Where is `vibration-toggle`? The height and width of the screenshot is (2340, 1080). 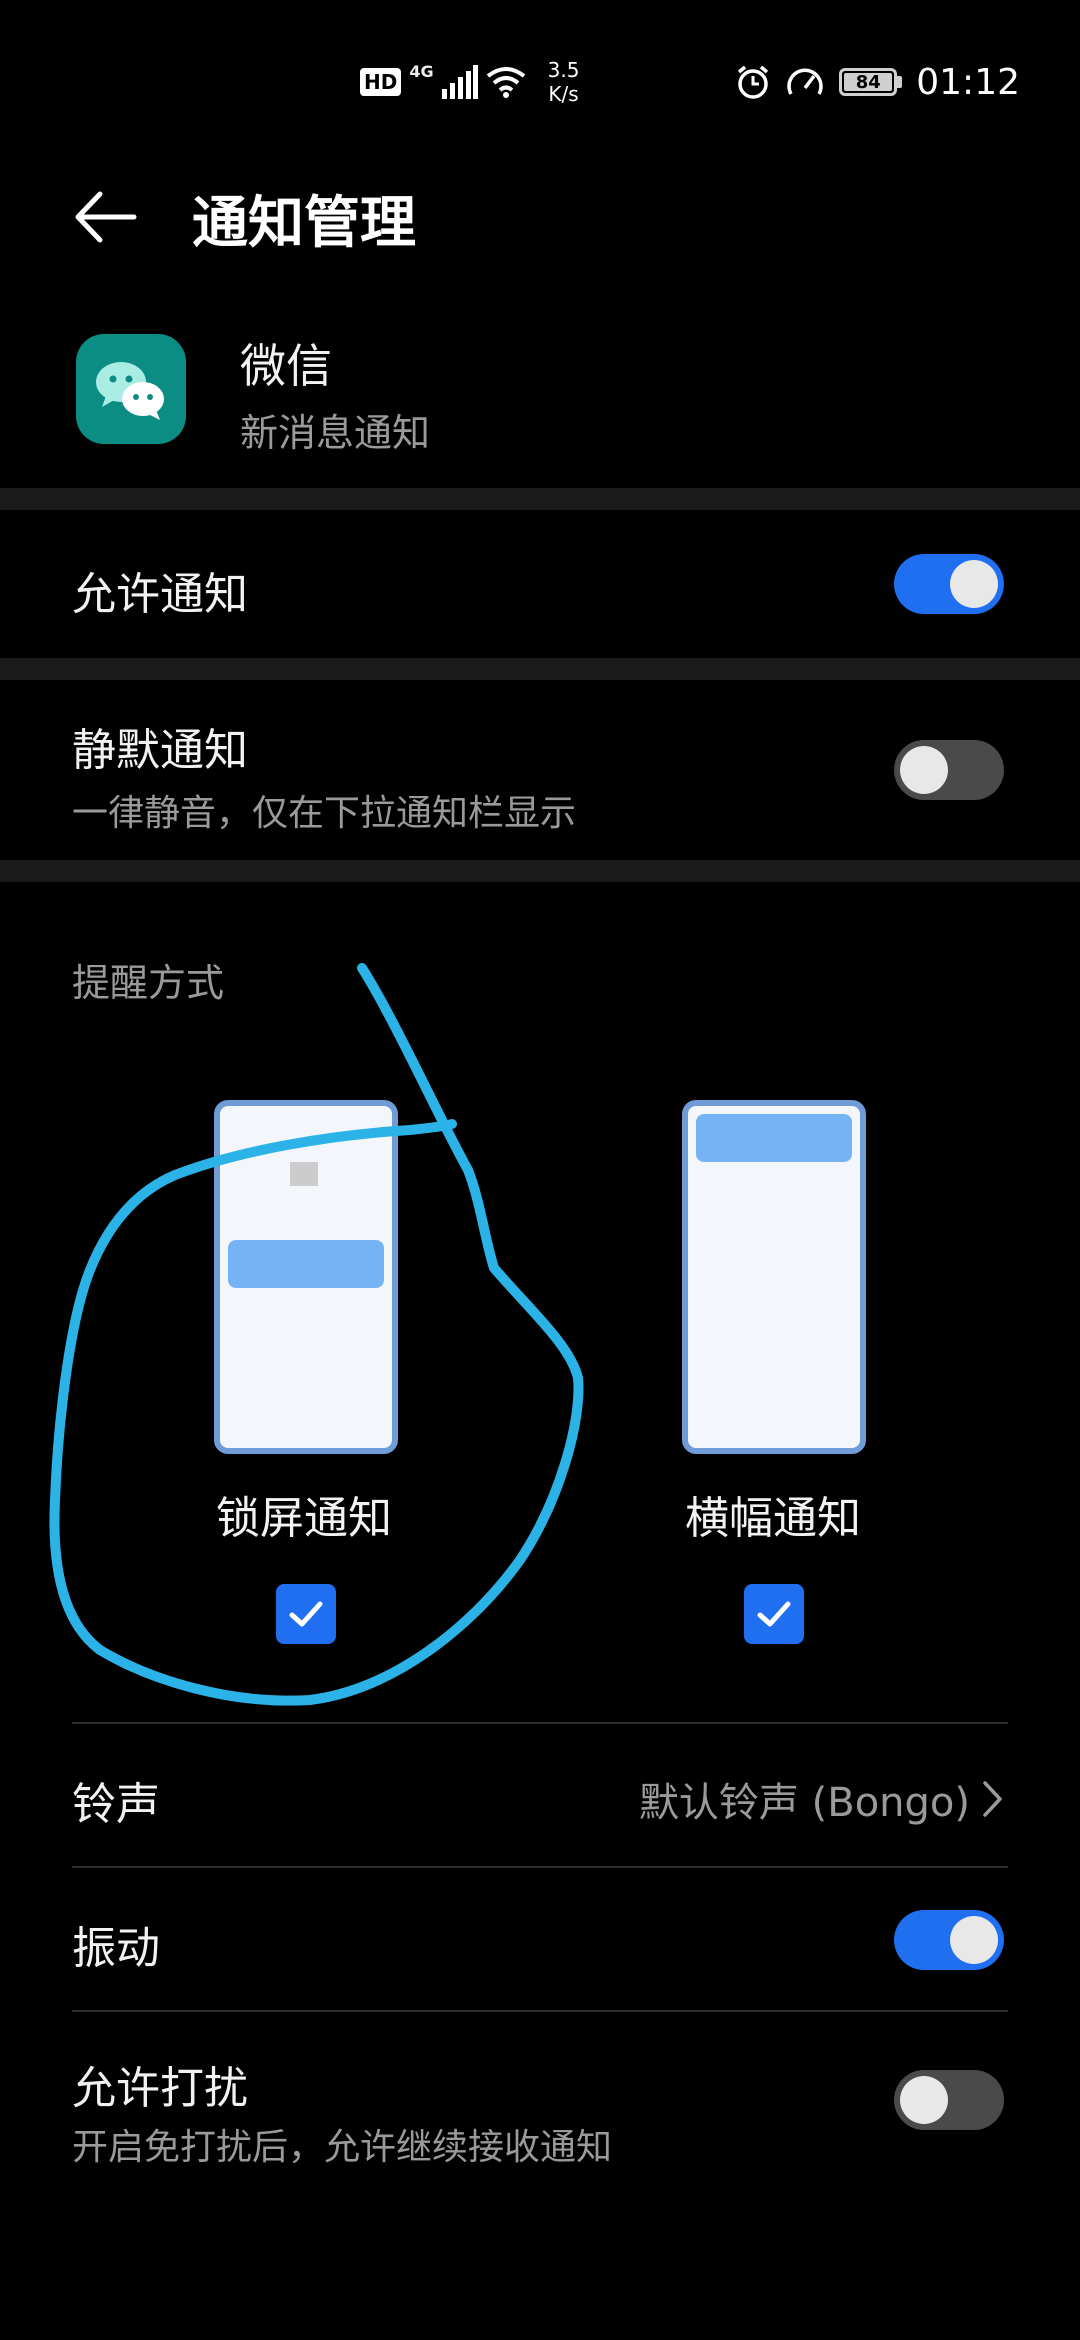
vibration-toggle is located at coordinates (949, 1940).